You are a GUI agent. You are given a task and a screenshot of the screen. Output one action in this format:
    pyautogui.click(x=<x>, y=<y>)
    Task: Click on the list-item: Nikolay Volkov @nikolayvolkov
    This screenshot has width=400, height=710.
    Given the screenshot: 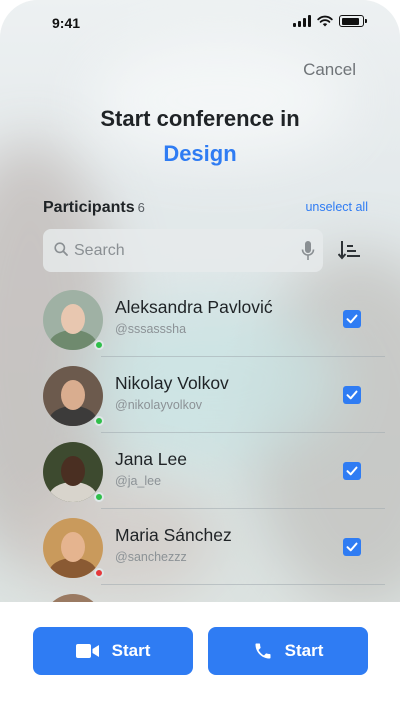 What is the action you would take?
    pyautogui.click(x=200, y=396)
    